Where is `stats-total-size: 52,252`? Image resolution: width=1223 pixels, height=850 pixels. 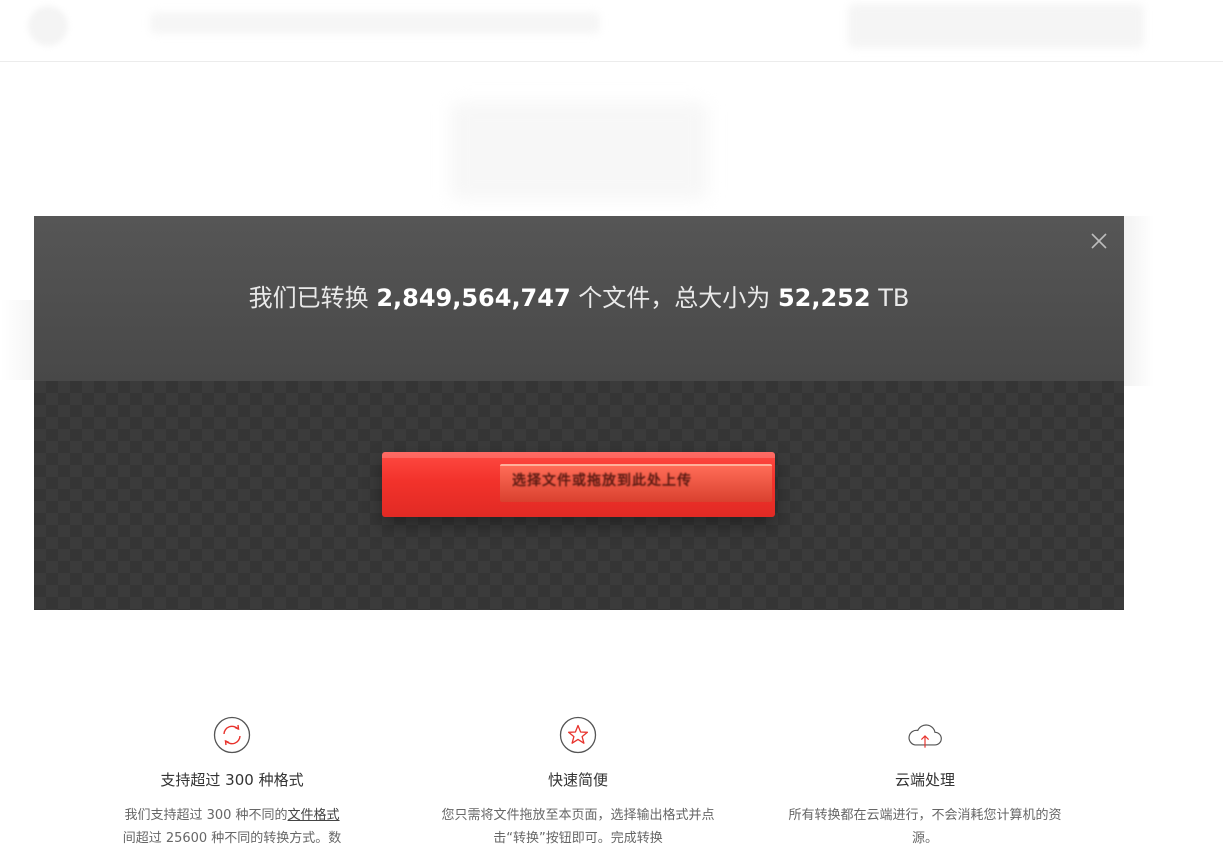
stats-total-size: 52,252 is located at coordinates (824, 298).